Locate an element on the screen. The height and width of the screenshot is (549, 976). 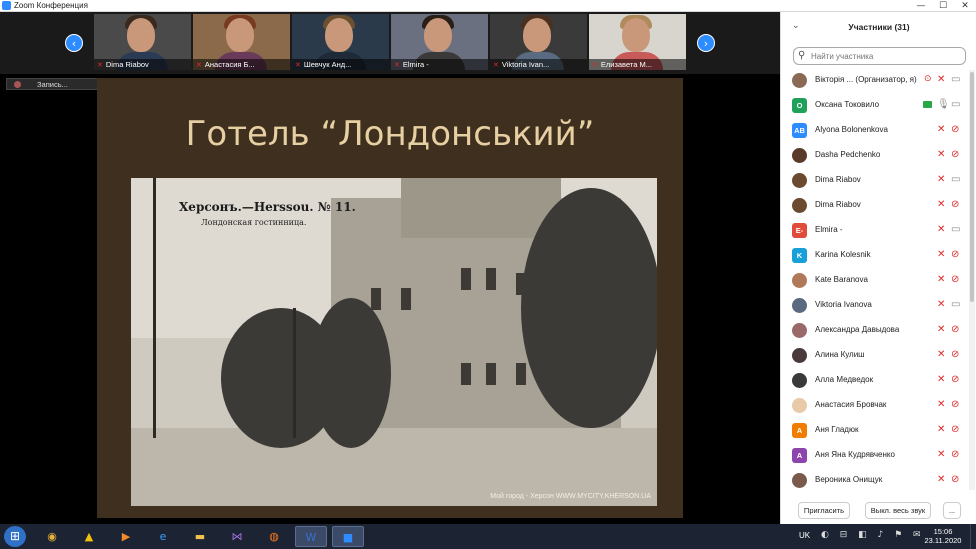
participant-name: Karina Kolesnik is located at coordinates (843, 254).